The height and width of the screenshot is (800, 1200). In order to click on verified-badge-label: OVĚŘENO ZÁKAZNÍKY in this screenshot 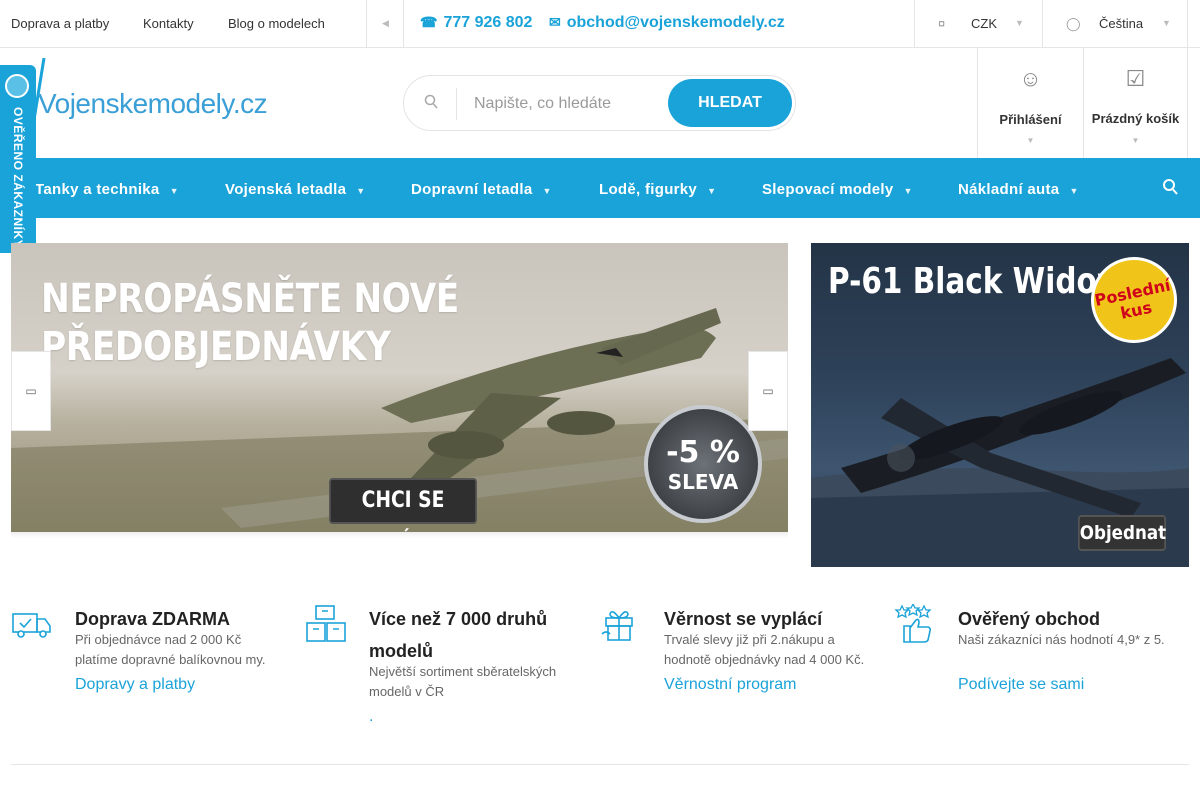, I will do `click(18, 178)`.